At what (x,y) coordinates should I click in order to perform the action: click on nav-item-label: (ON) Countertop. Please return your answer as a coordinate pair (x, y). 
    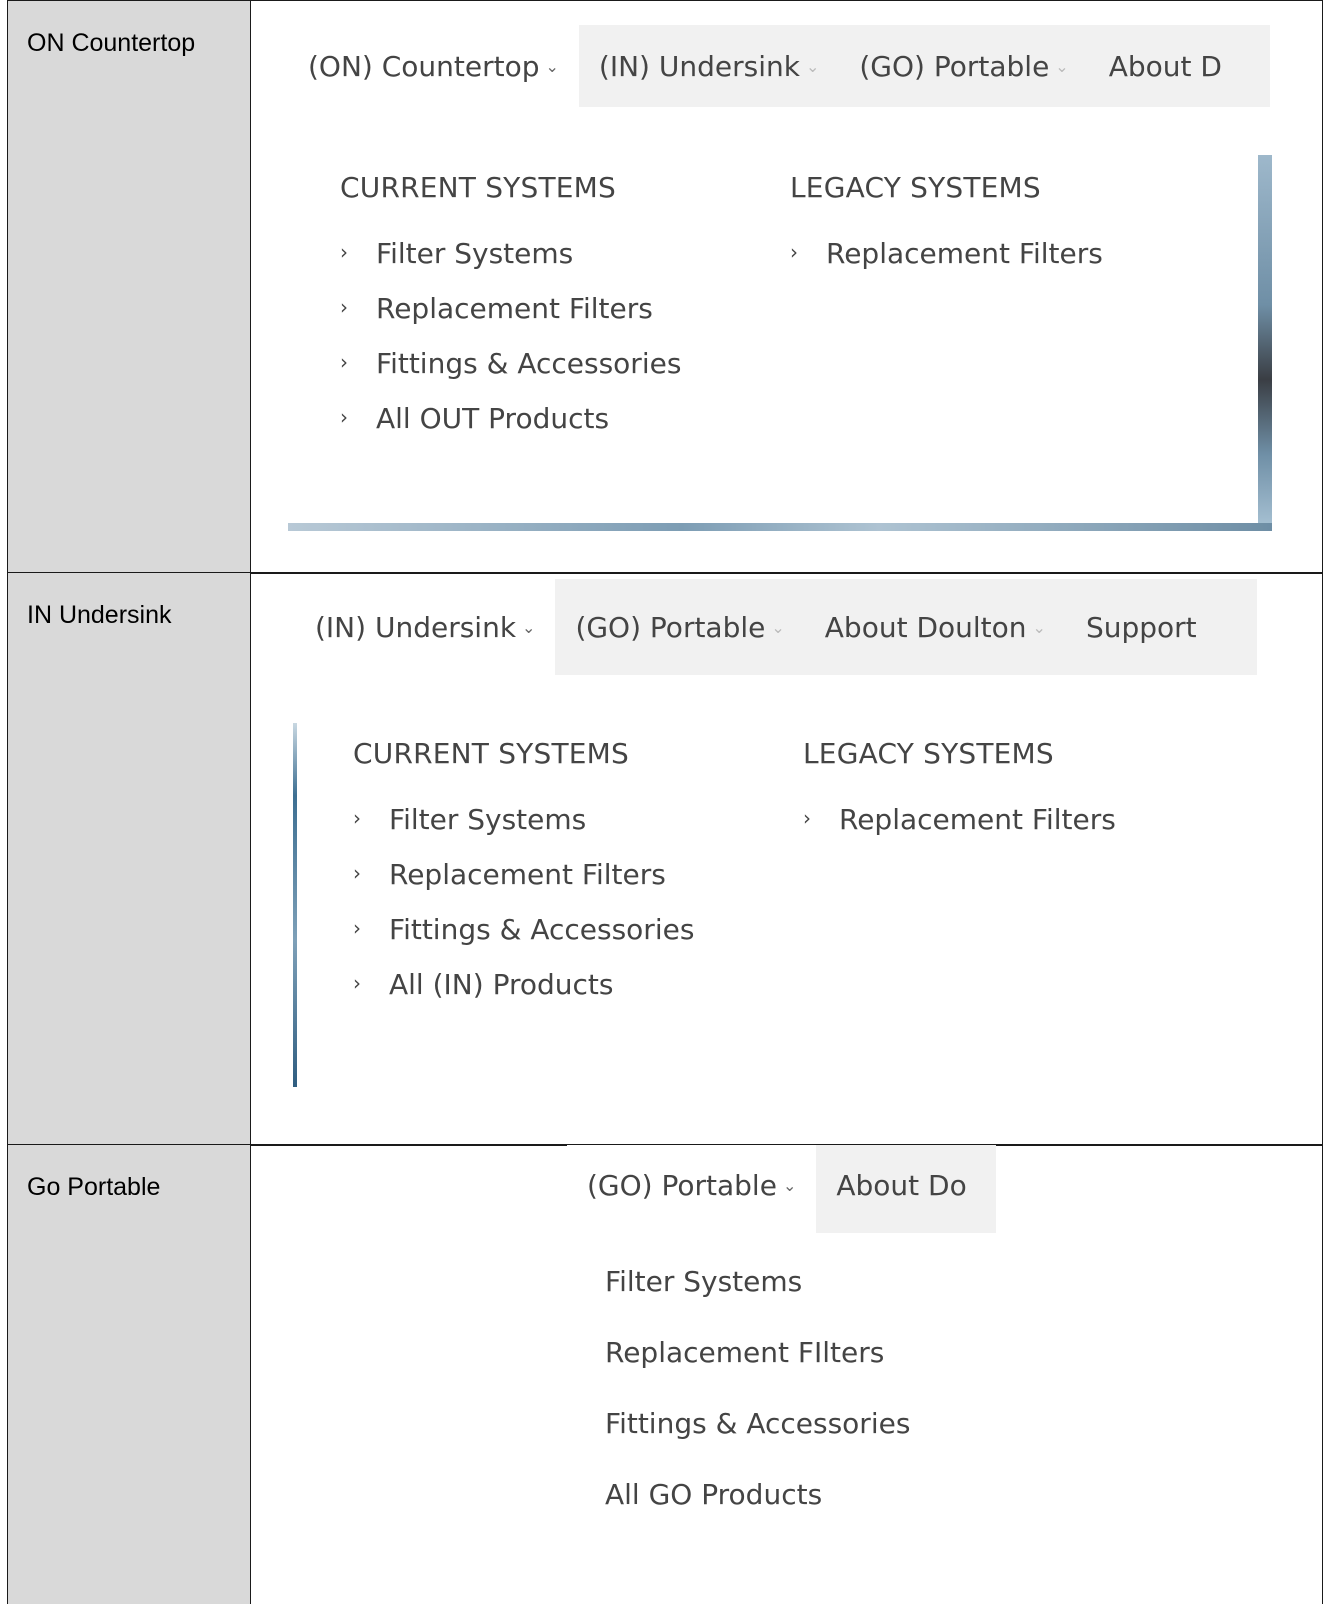
    Looking at the image, I should click on (424, 66).